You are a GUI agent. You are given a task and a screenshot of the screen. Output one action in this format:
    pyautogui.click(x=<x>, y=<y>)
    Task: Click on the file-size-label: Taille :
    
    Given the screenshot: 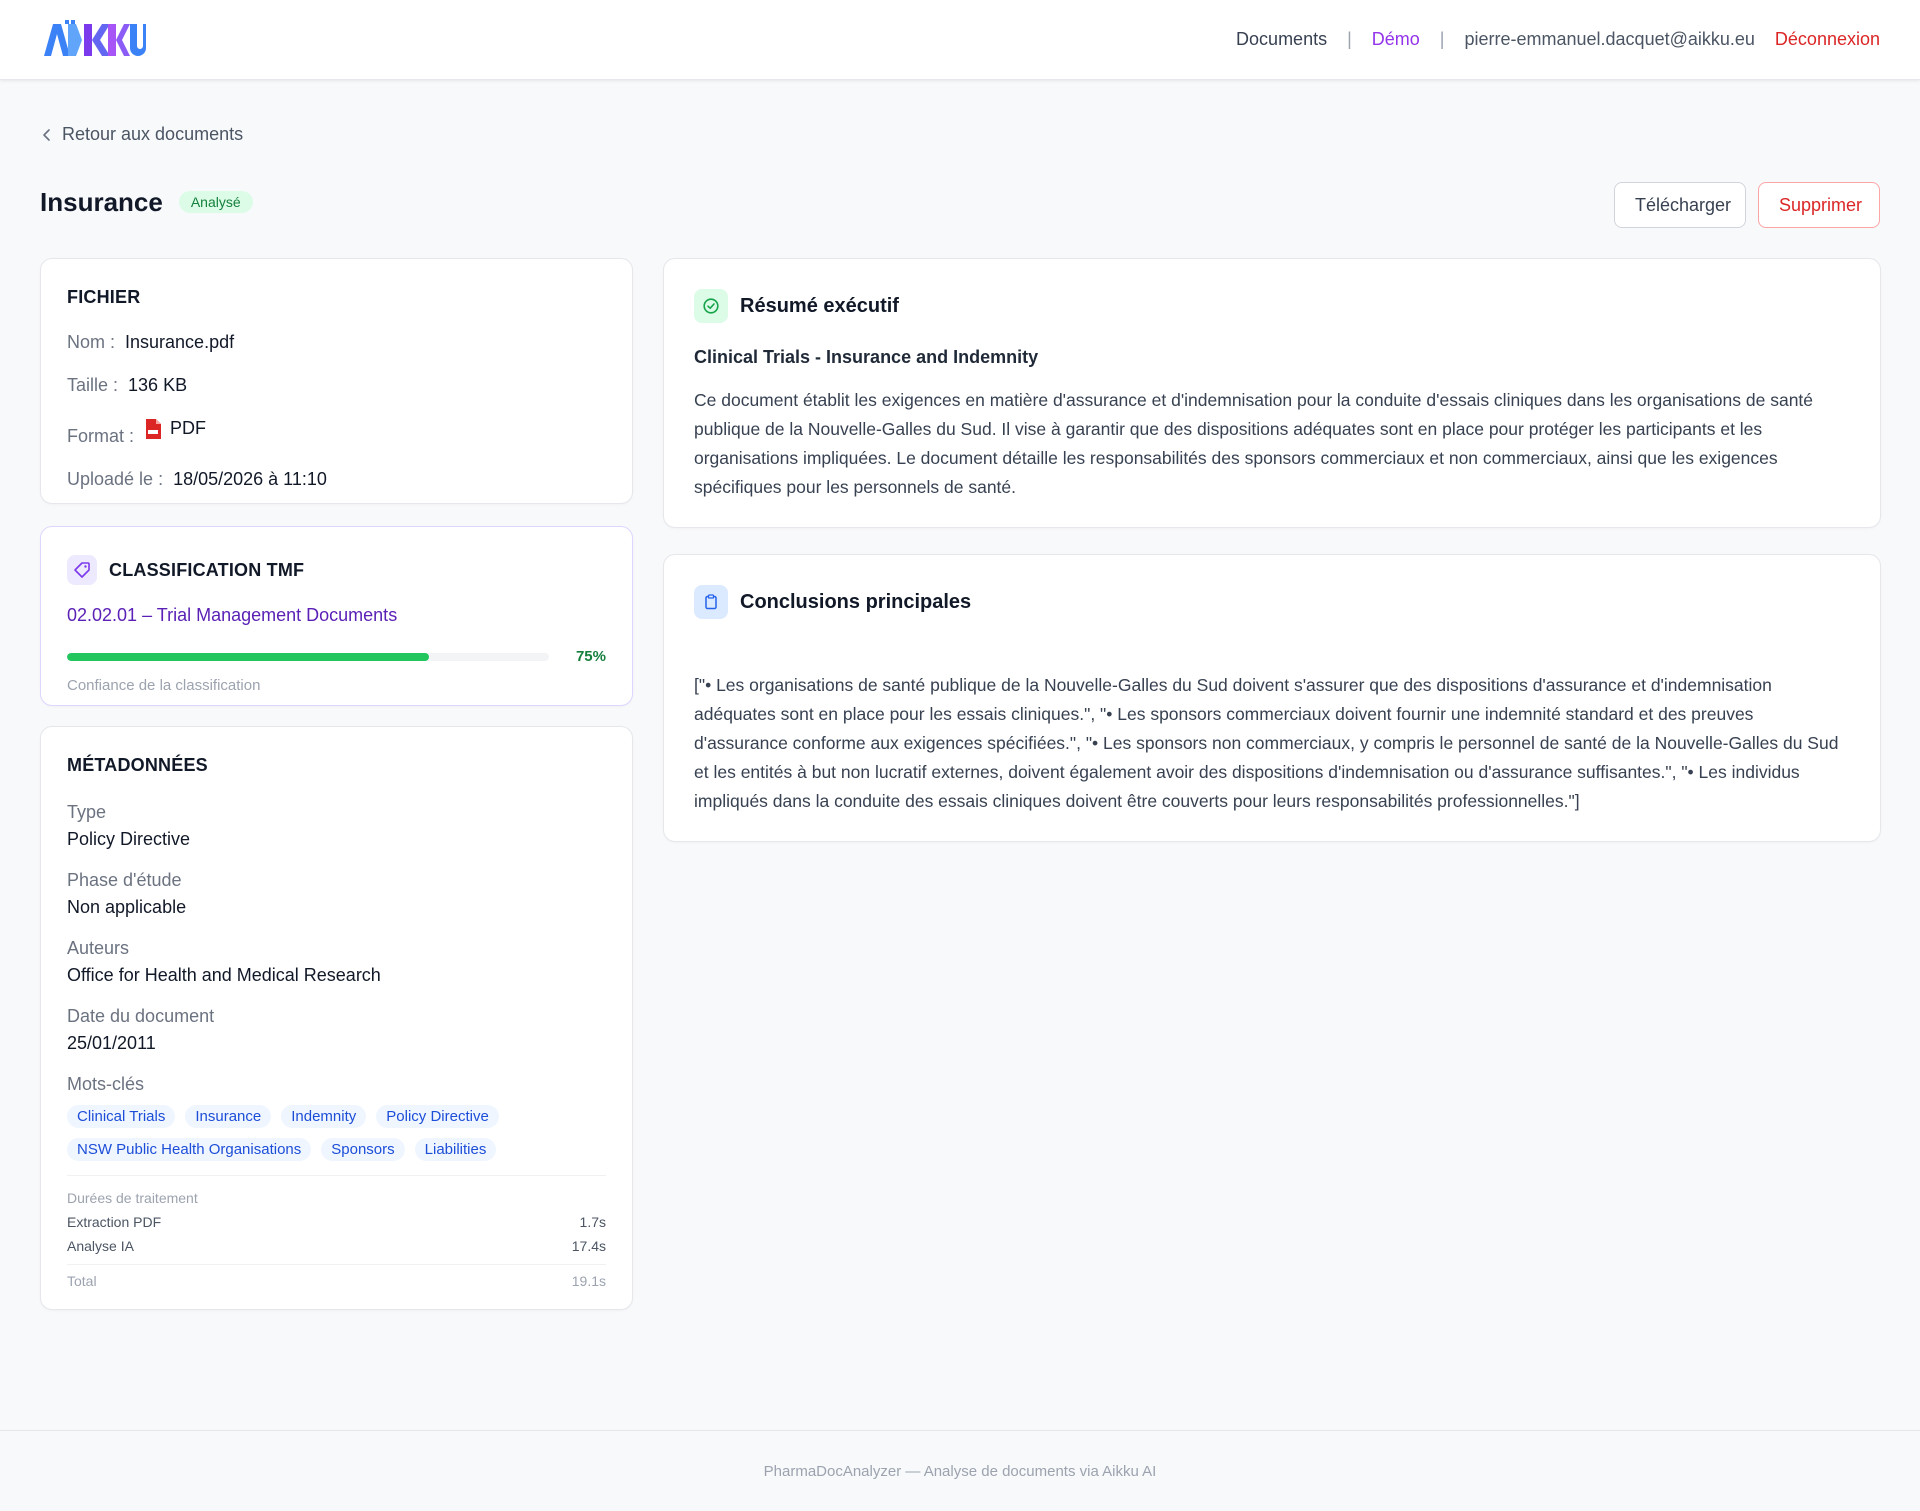 What is the action you would take?
    pyautogui.click(x=93, y=385)
    